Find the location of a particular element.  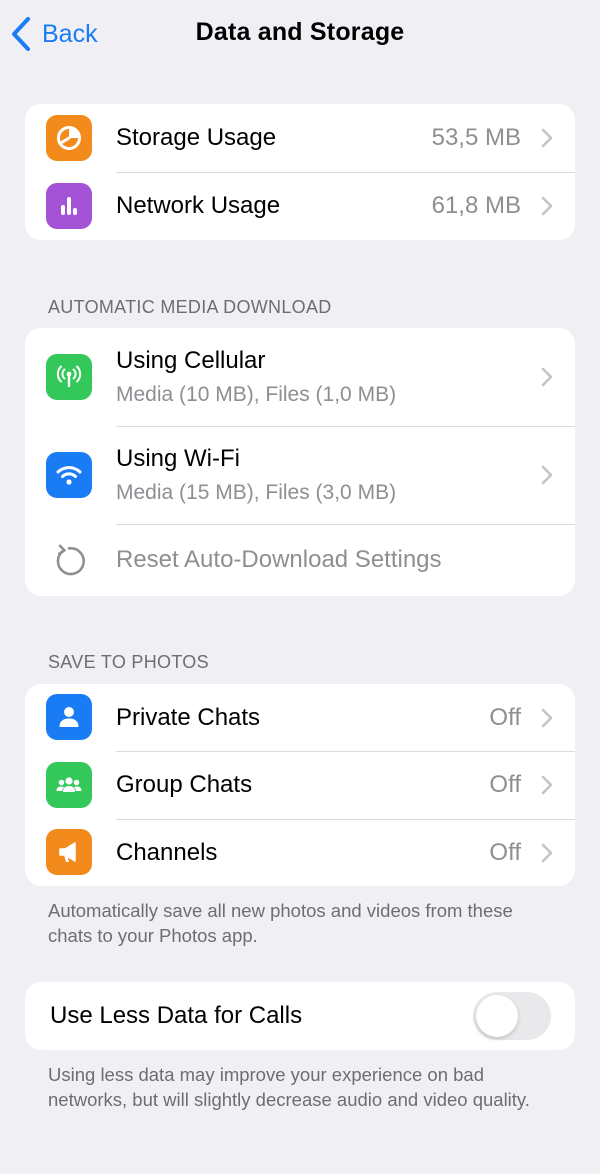

network-usage-label: Network Usage is located at coordinates (198, 205).